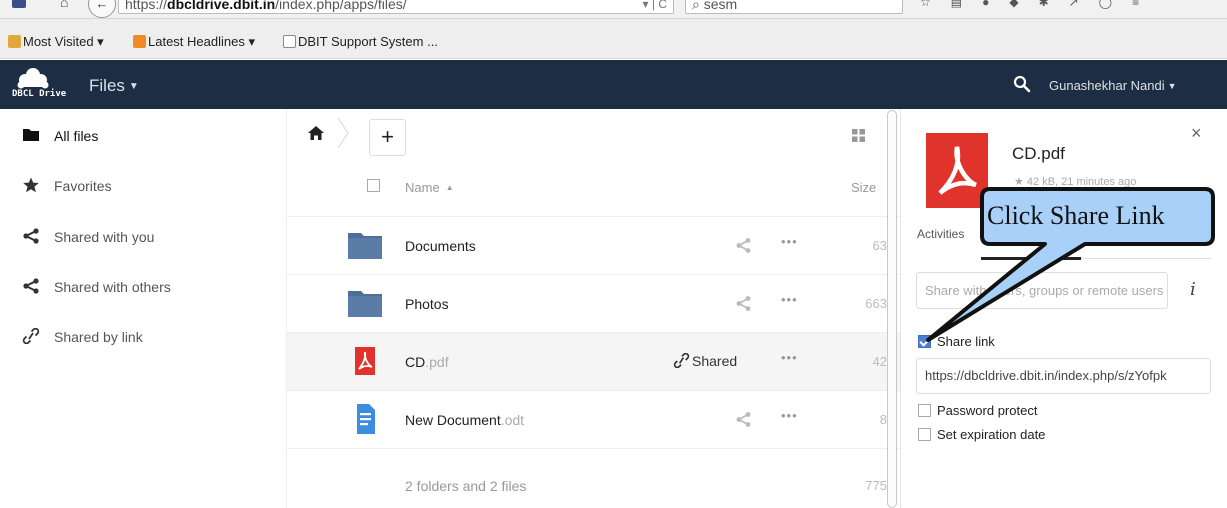  Describe the element at coordinates (422, 187) in the screenshot. I see `column-label: Name` at that location.